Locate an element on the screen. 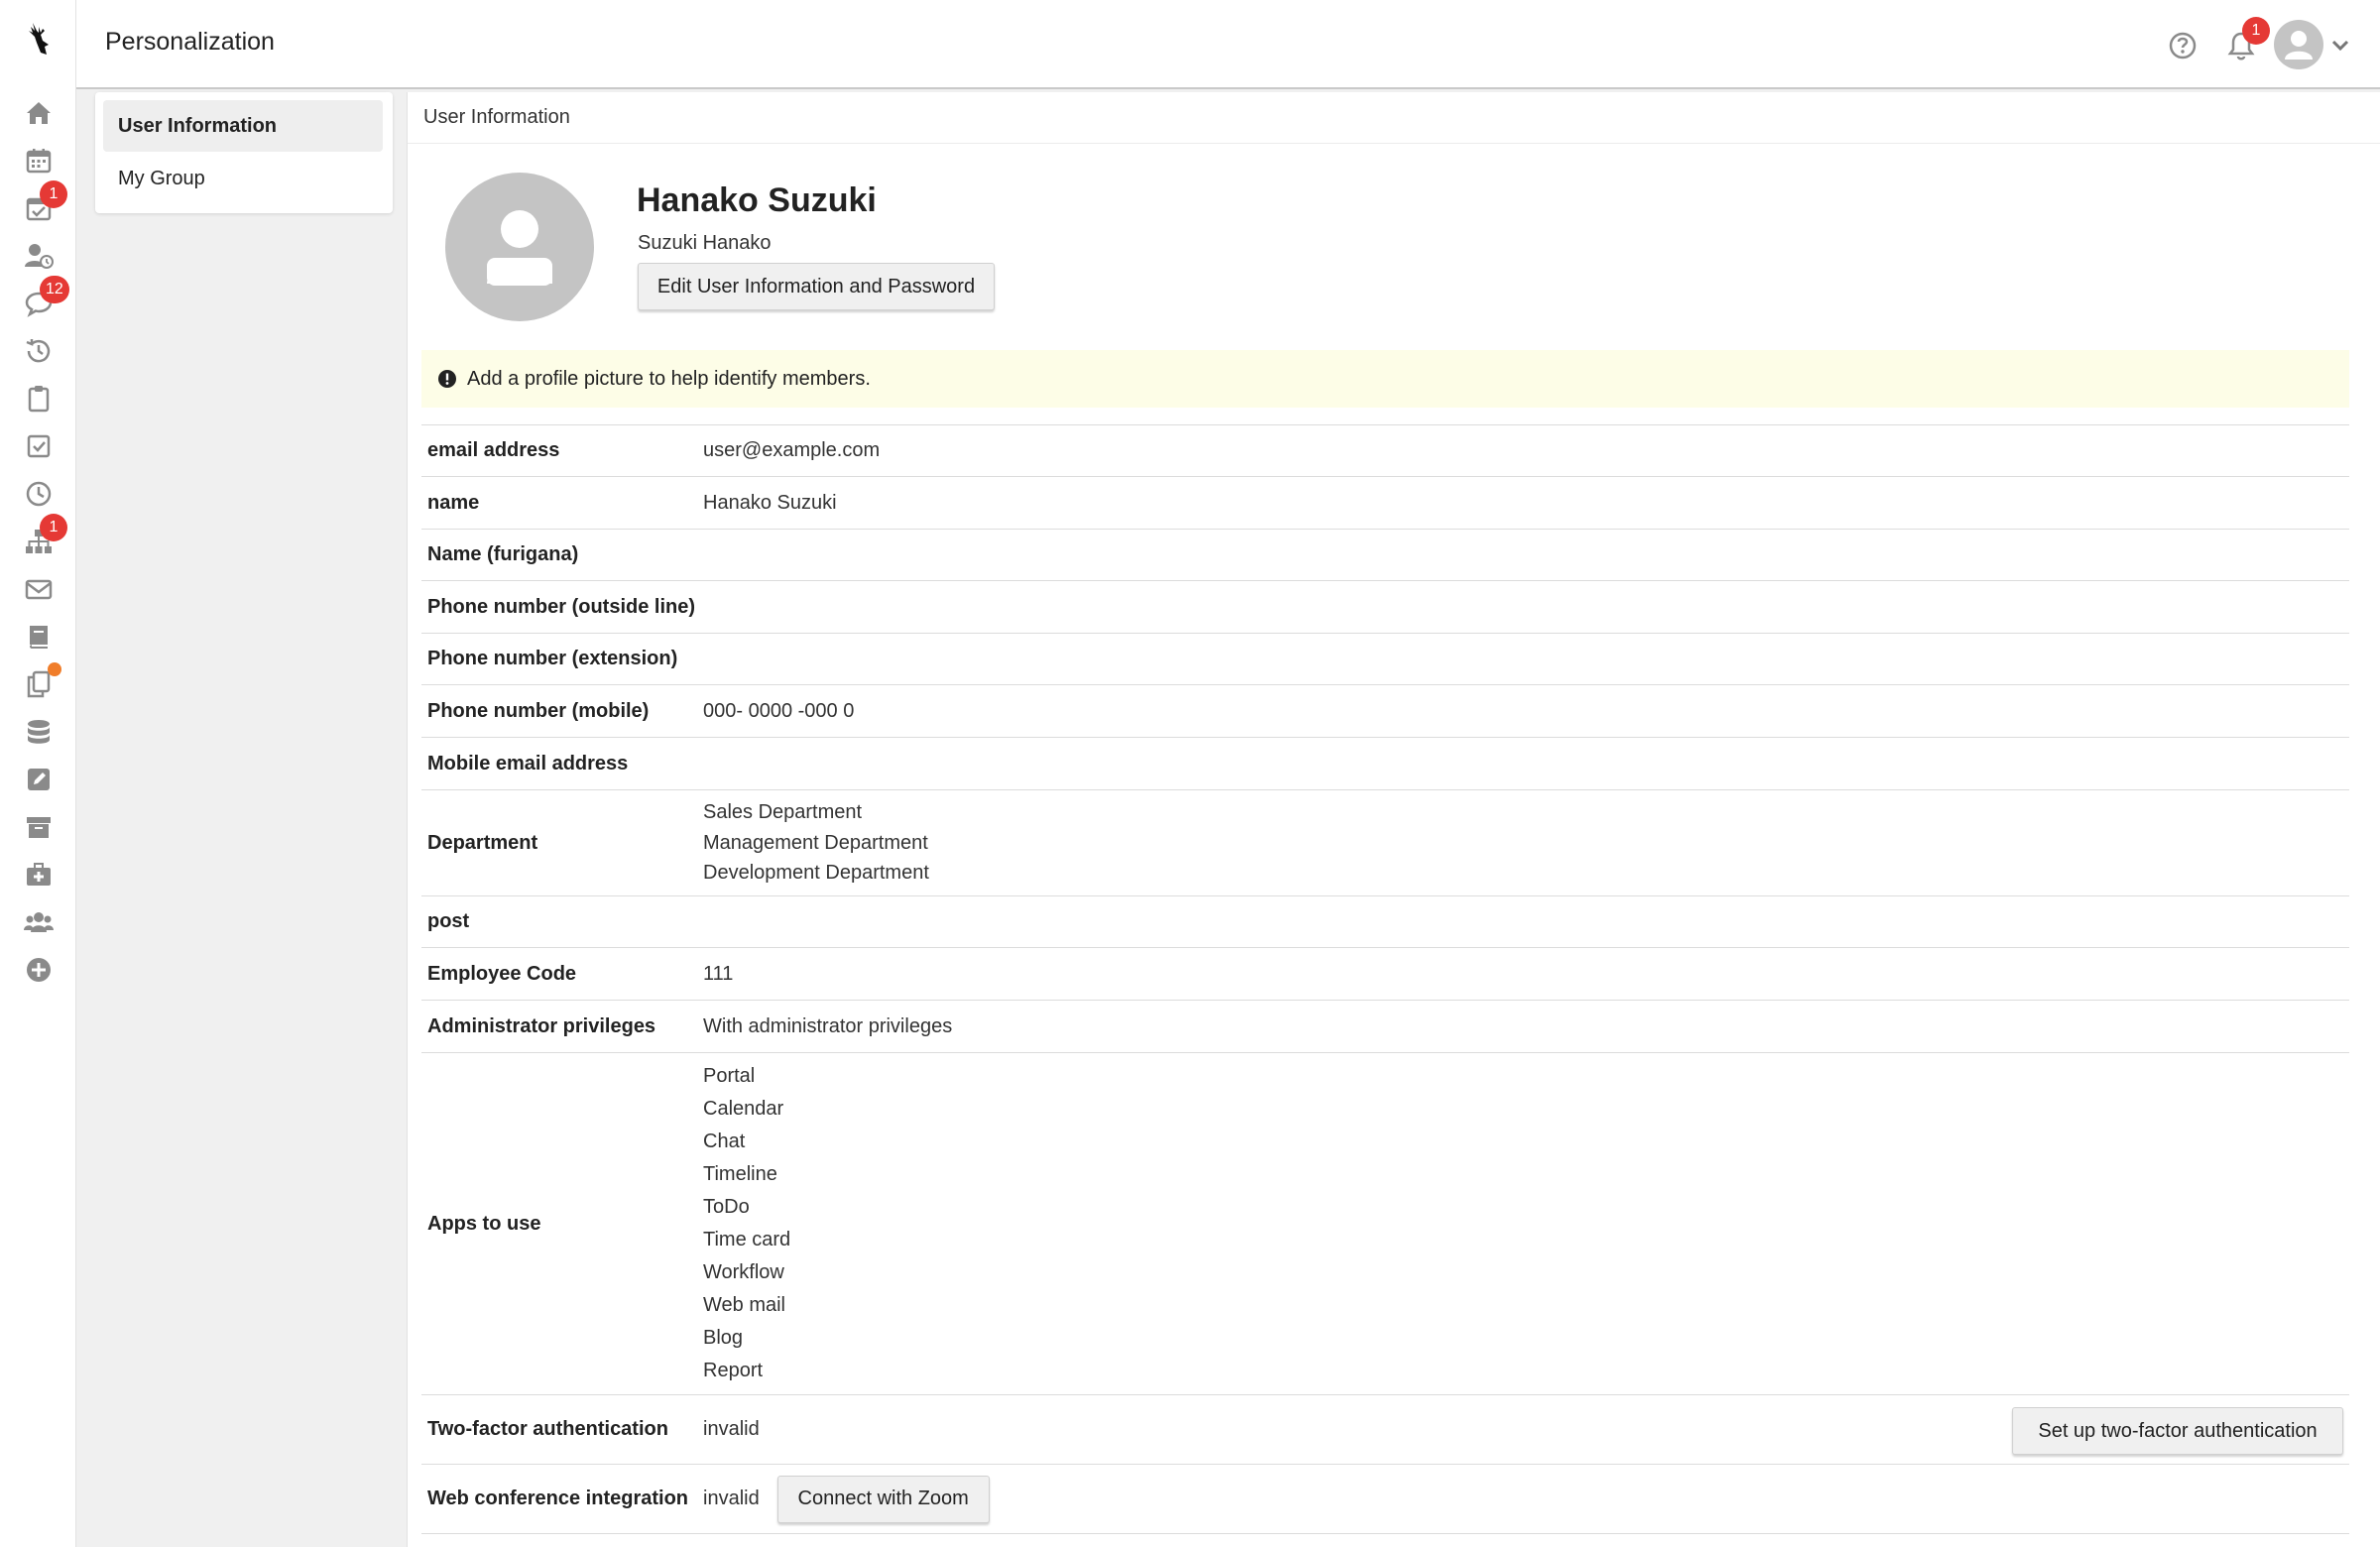 This screenshot has width=2380, height=1547. first-aid-icon is located at coordinates (38, 874).